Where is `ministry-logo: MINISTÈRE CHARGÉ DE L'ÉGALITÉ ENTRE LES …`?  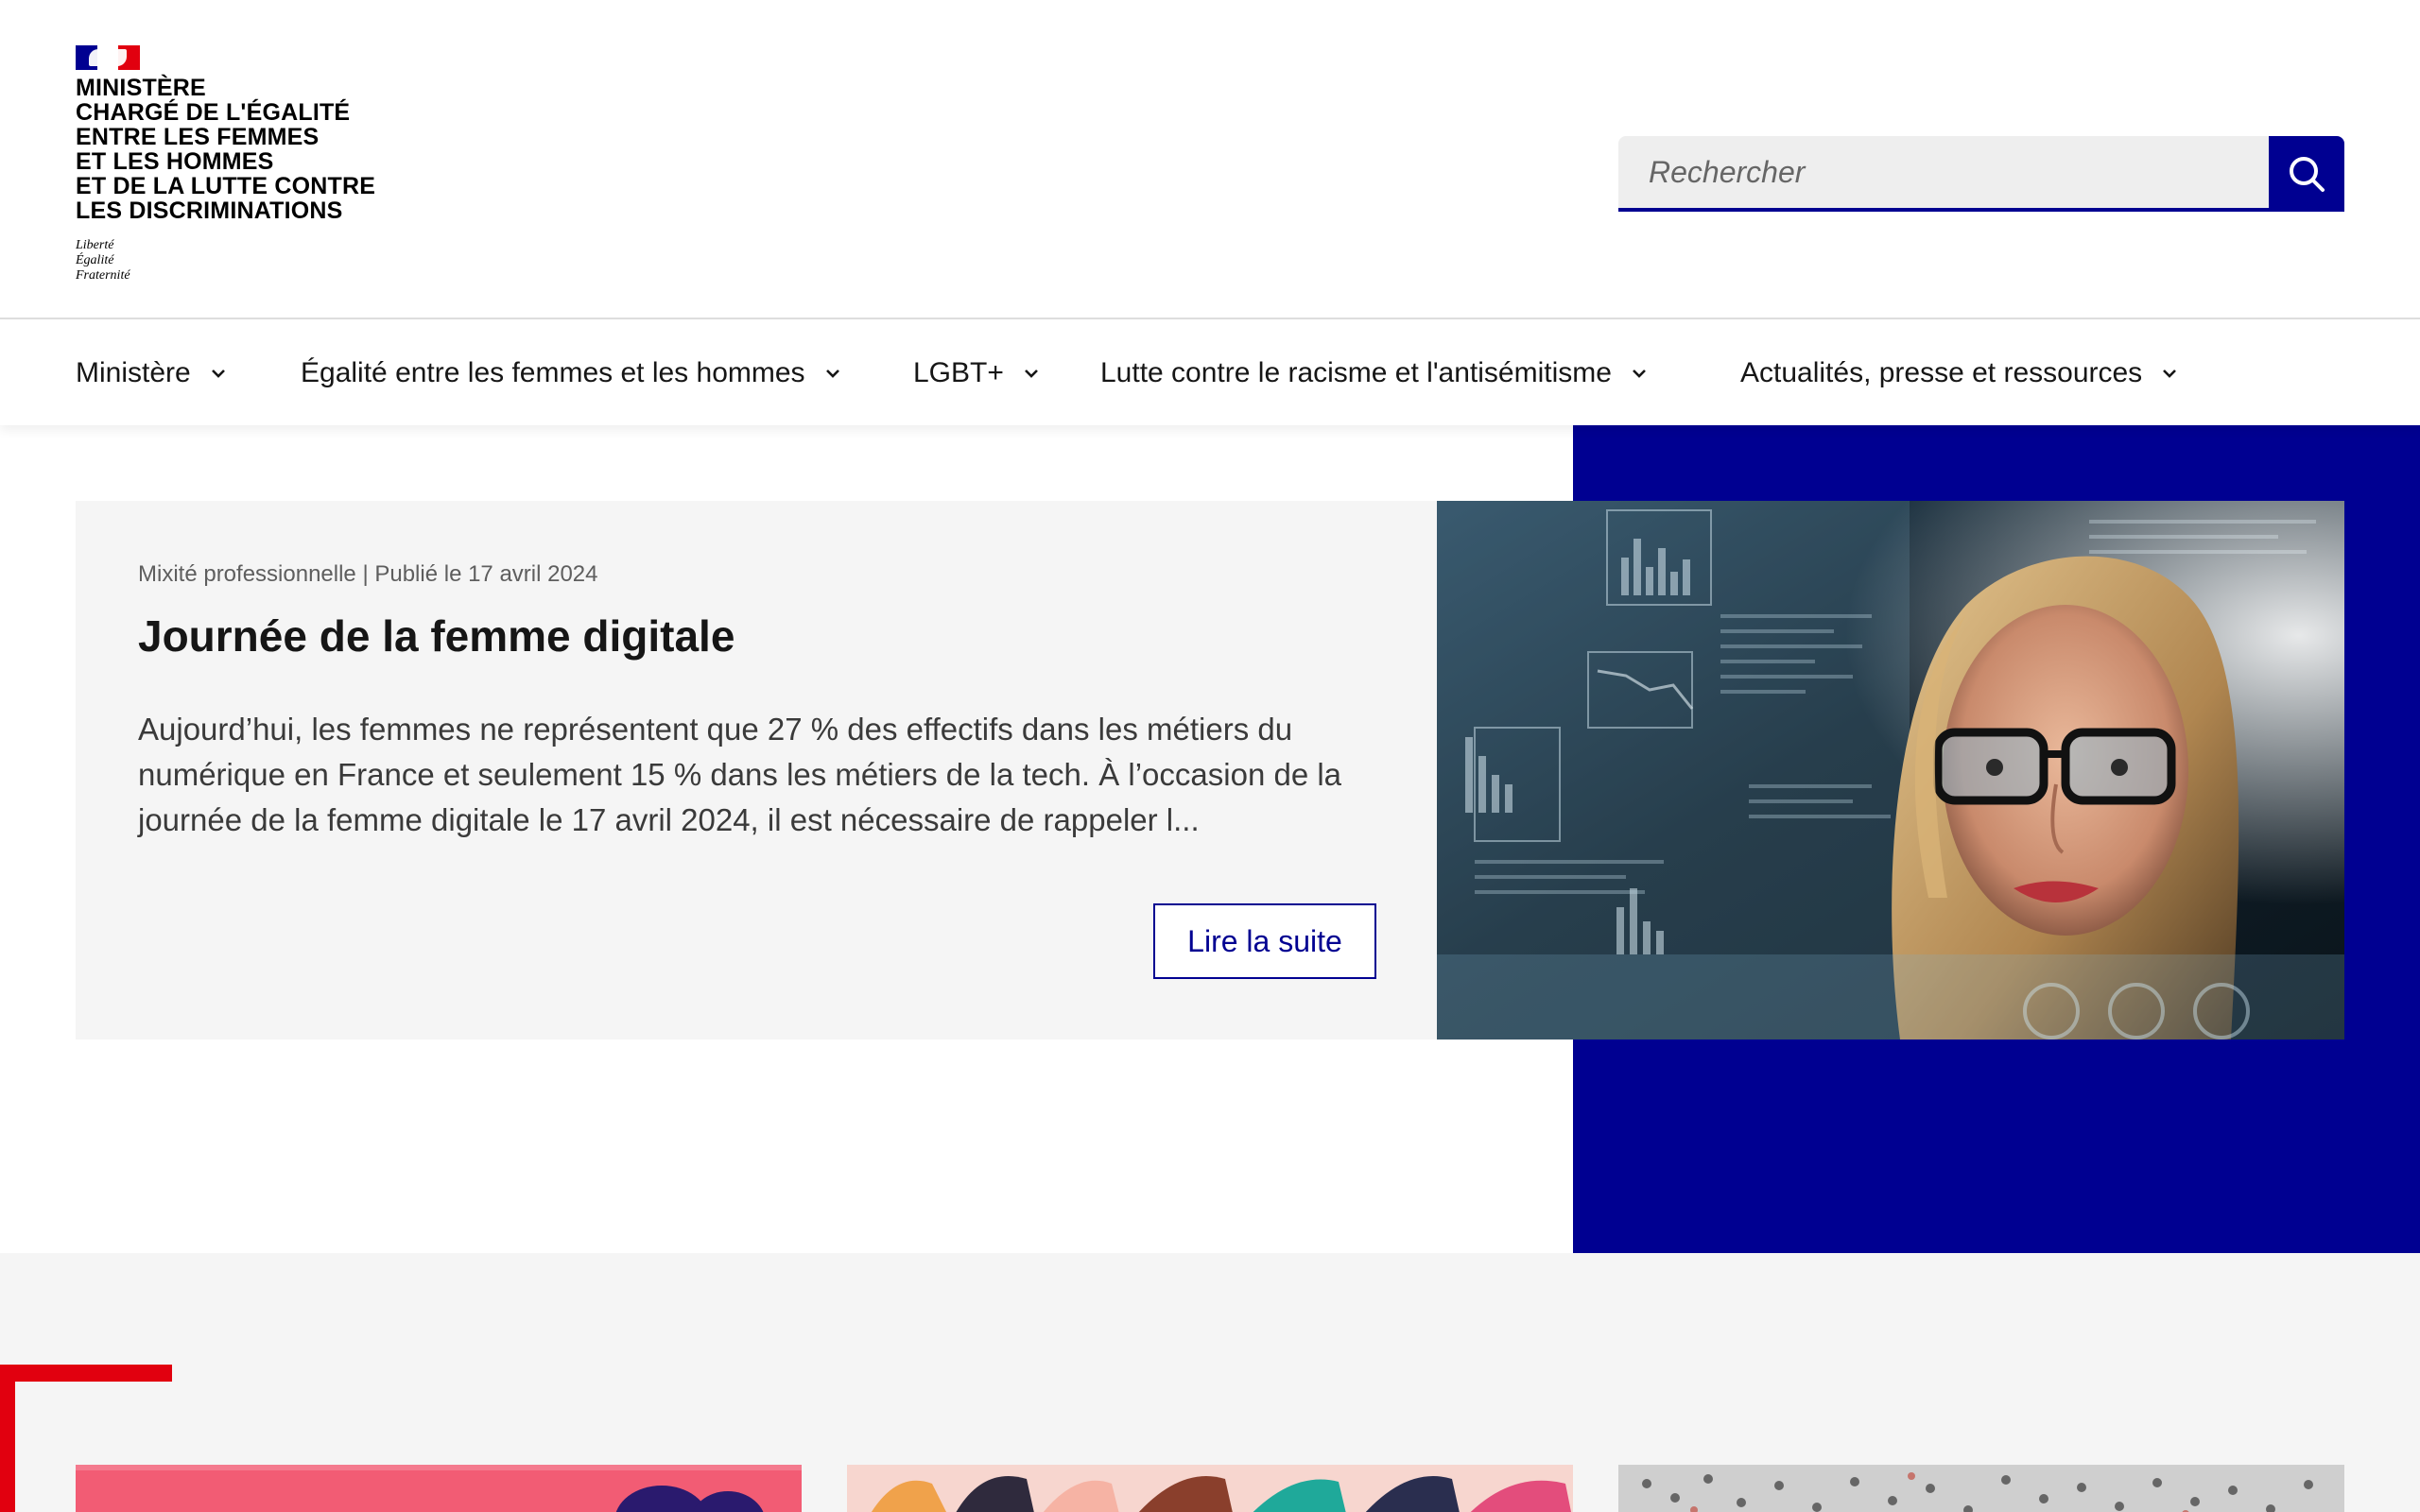
ministry-logo: MINISTÈRE CHARGÉ DE L'ÉGALITÉ ENTRE LES … is located at coordinates (226, 164).